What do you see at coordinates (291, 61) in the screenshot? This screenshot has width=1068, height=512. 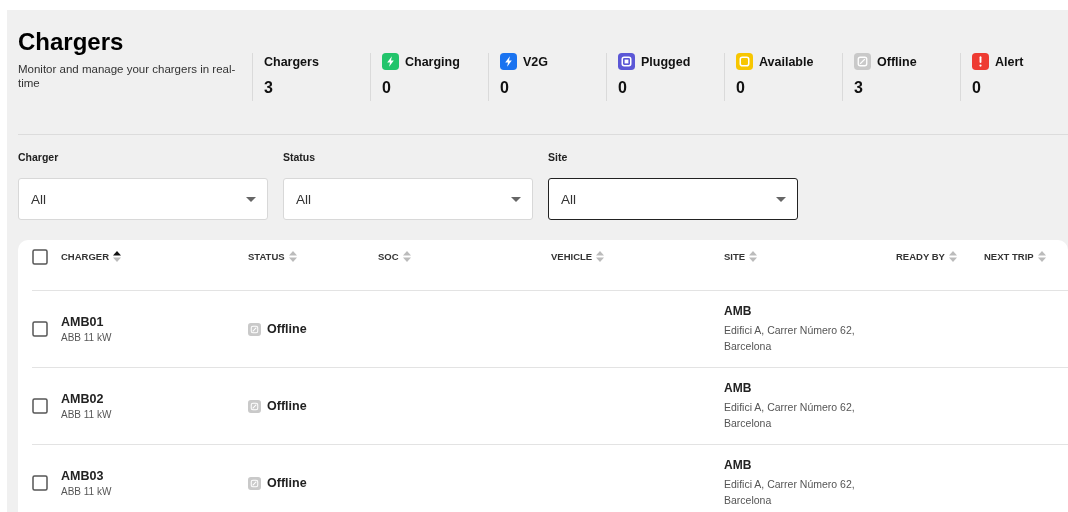 I see `stat-label: Chargers` at bounding box center [291, 61].